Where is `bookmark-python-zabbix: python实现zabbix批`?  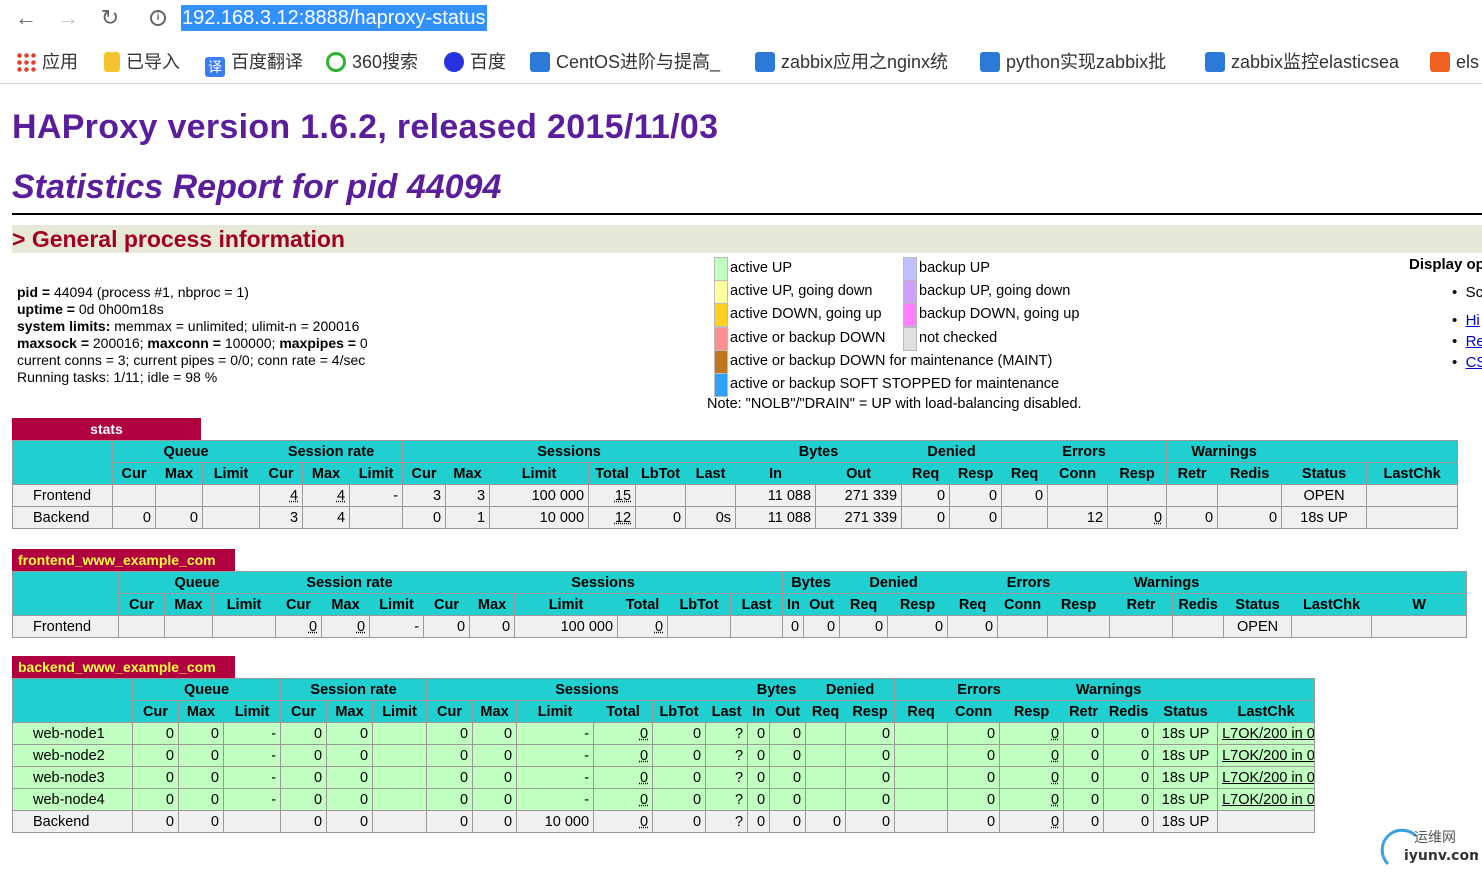 bookmark-python-zabbix: python实现zabbix批 is located at coordinates (1073, 62).